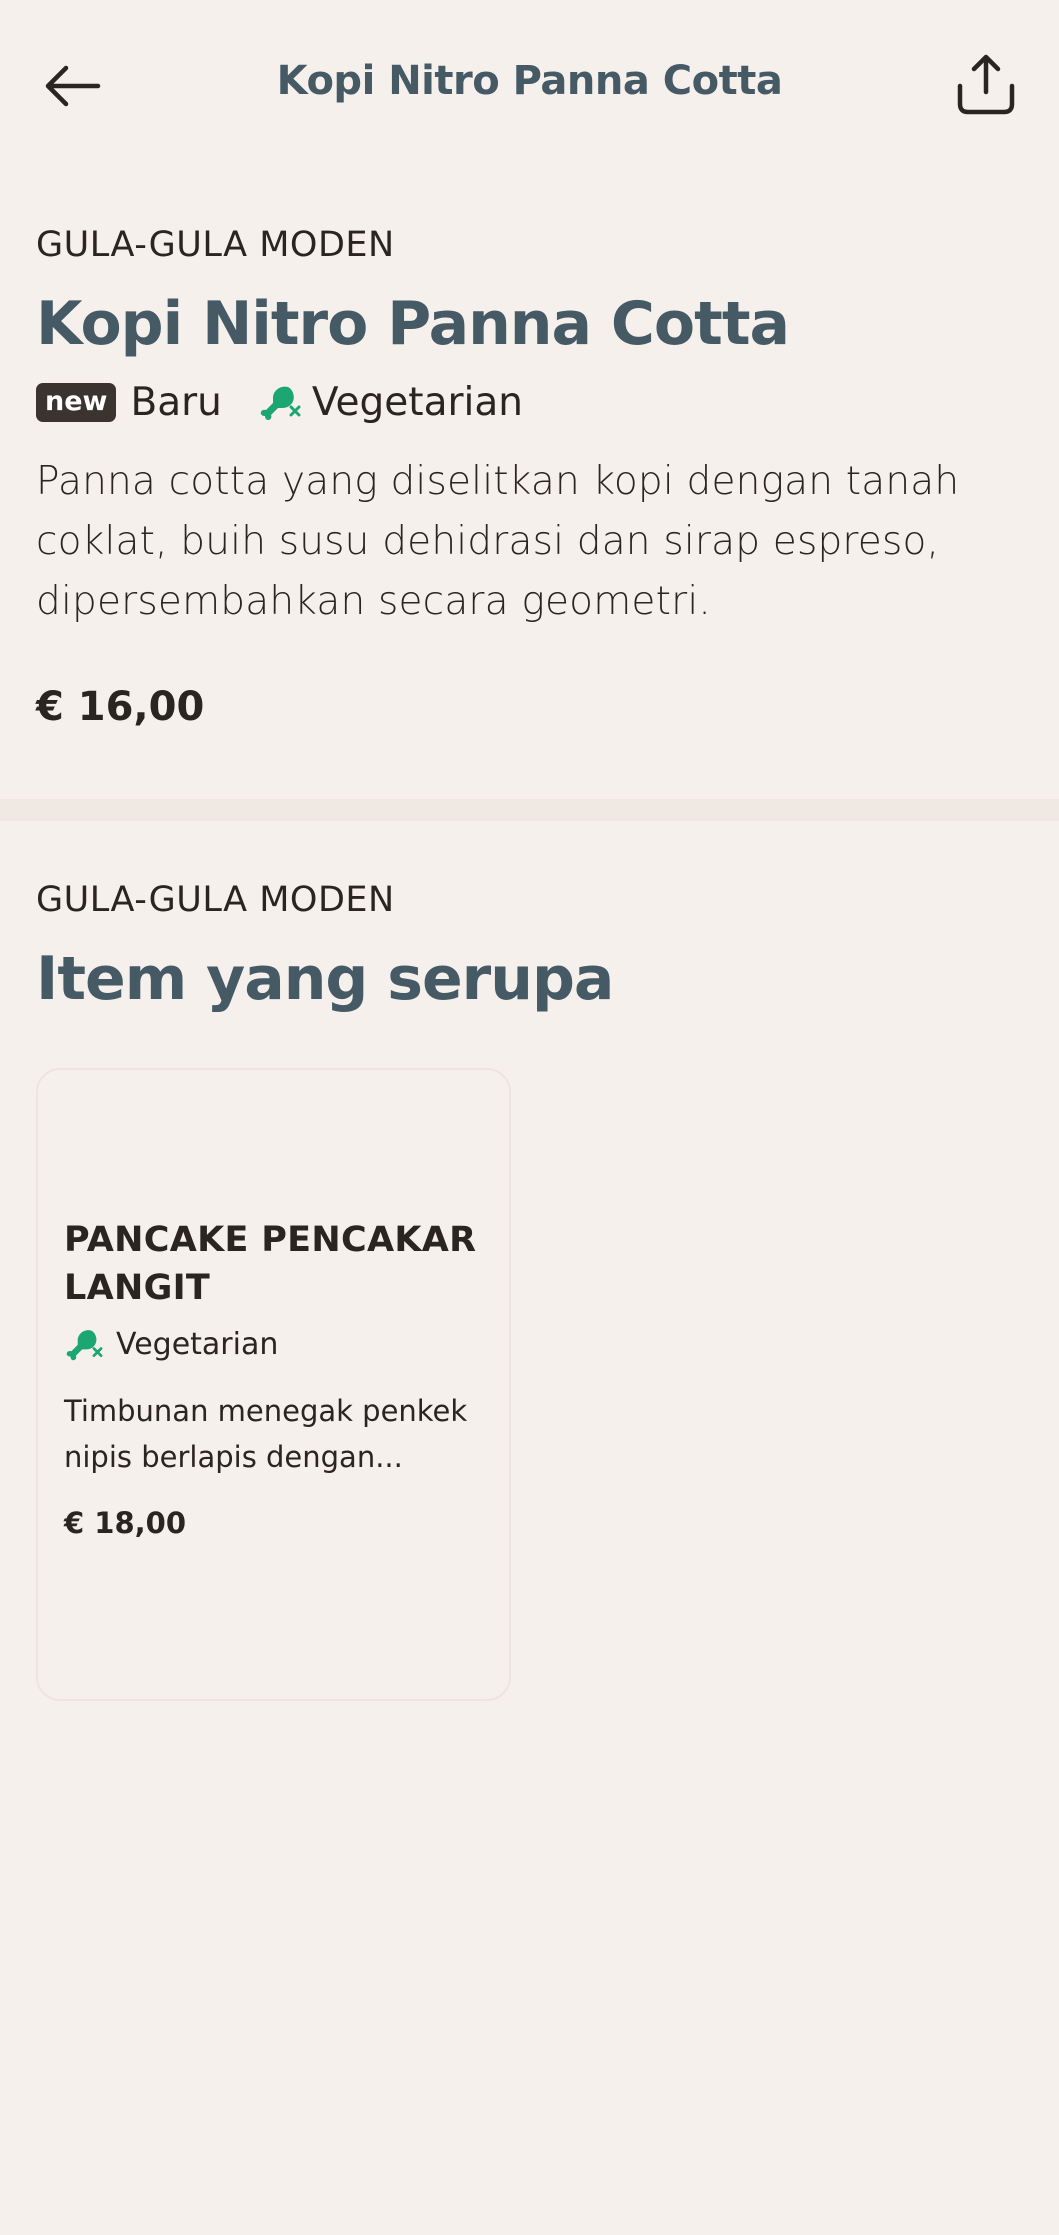  What do you see at coordinates (76, 402) in the screenshot?
I see `new-badge: new` at bounding box center [76, 402].